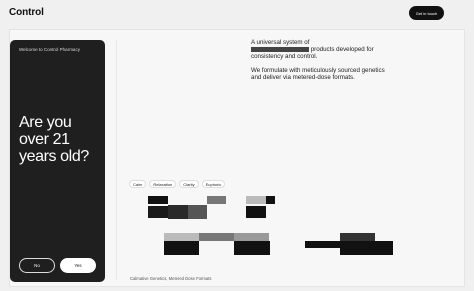 The width and height of the screenshot is (474, 291). I want to click on age-yes-button: Yes, so click(78, 265).